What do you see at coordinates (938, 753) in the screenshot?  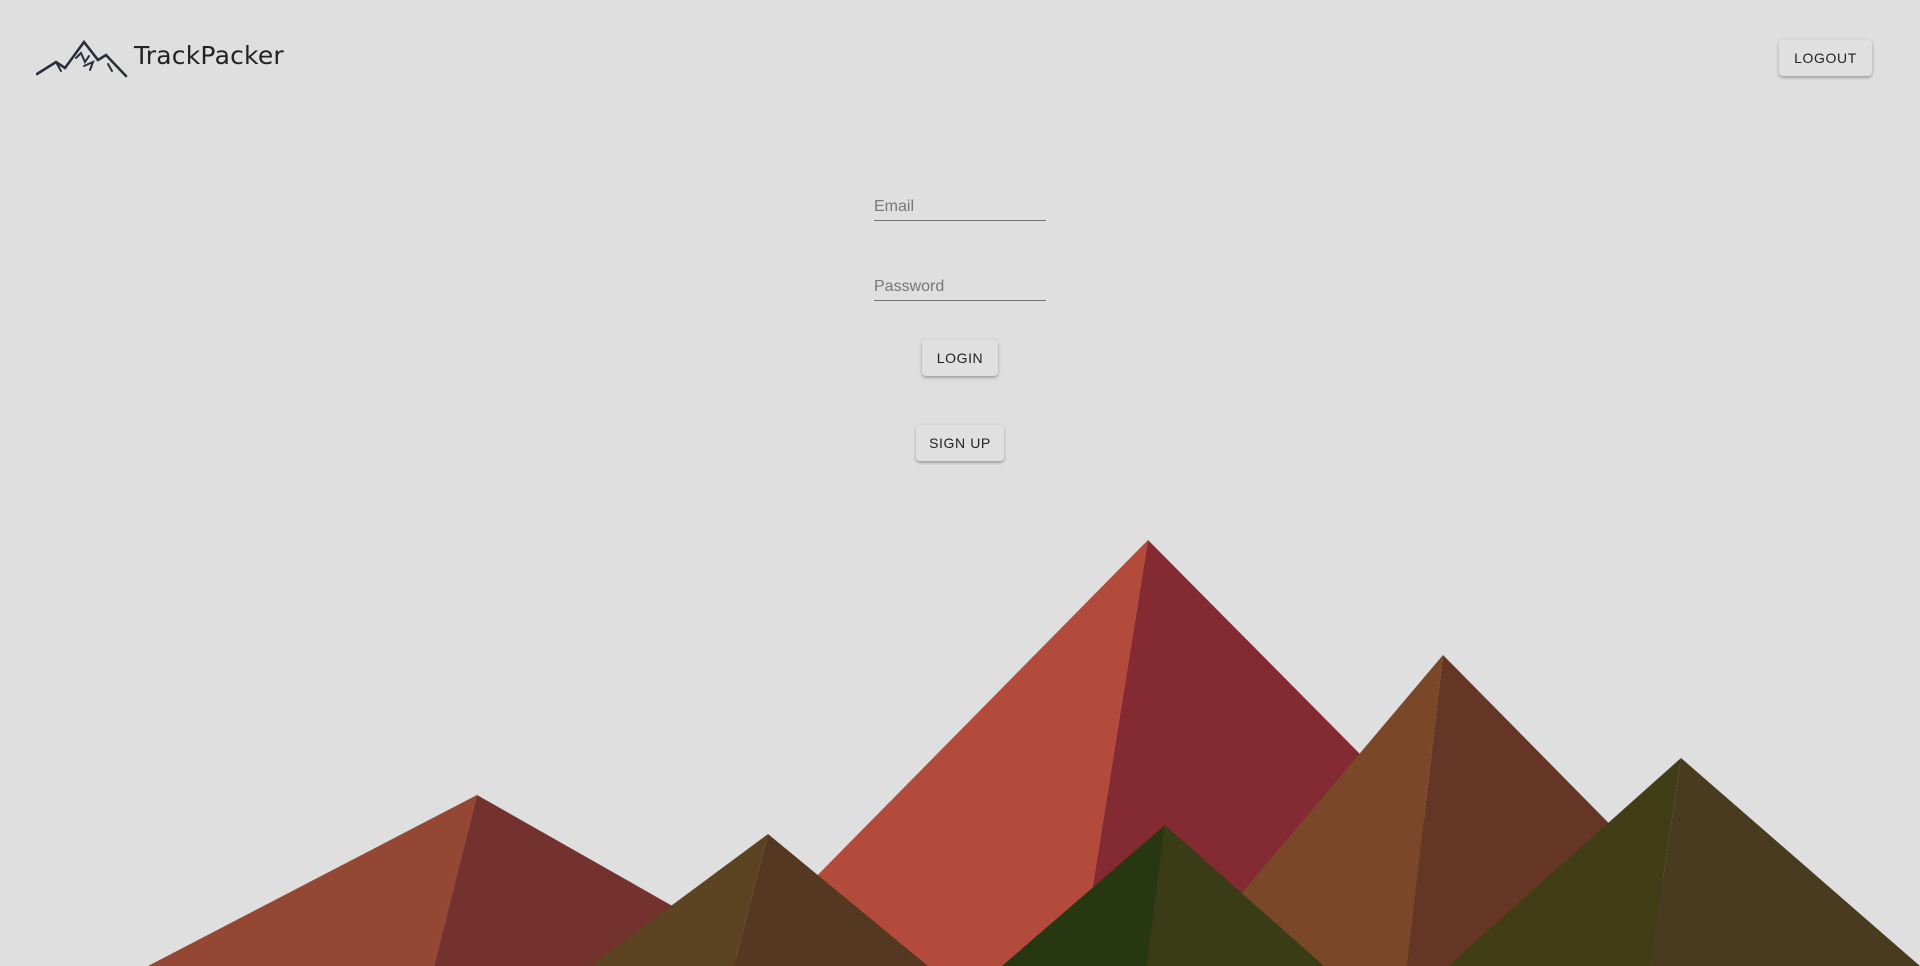 I see `mountain-red-center-light-face` at bounding box center [938, 753].